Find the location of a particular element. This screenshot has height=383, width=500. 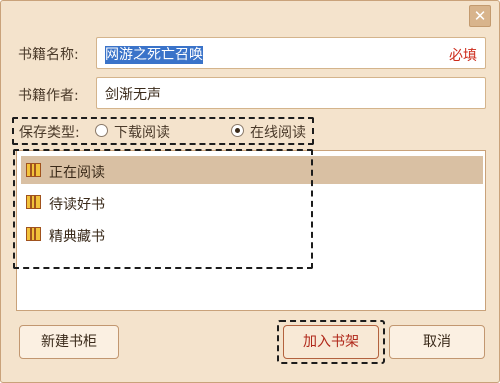

author-value: 剑渐无声 is located at coordinates (133, 95).